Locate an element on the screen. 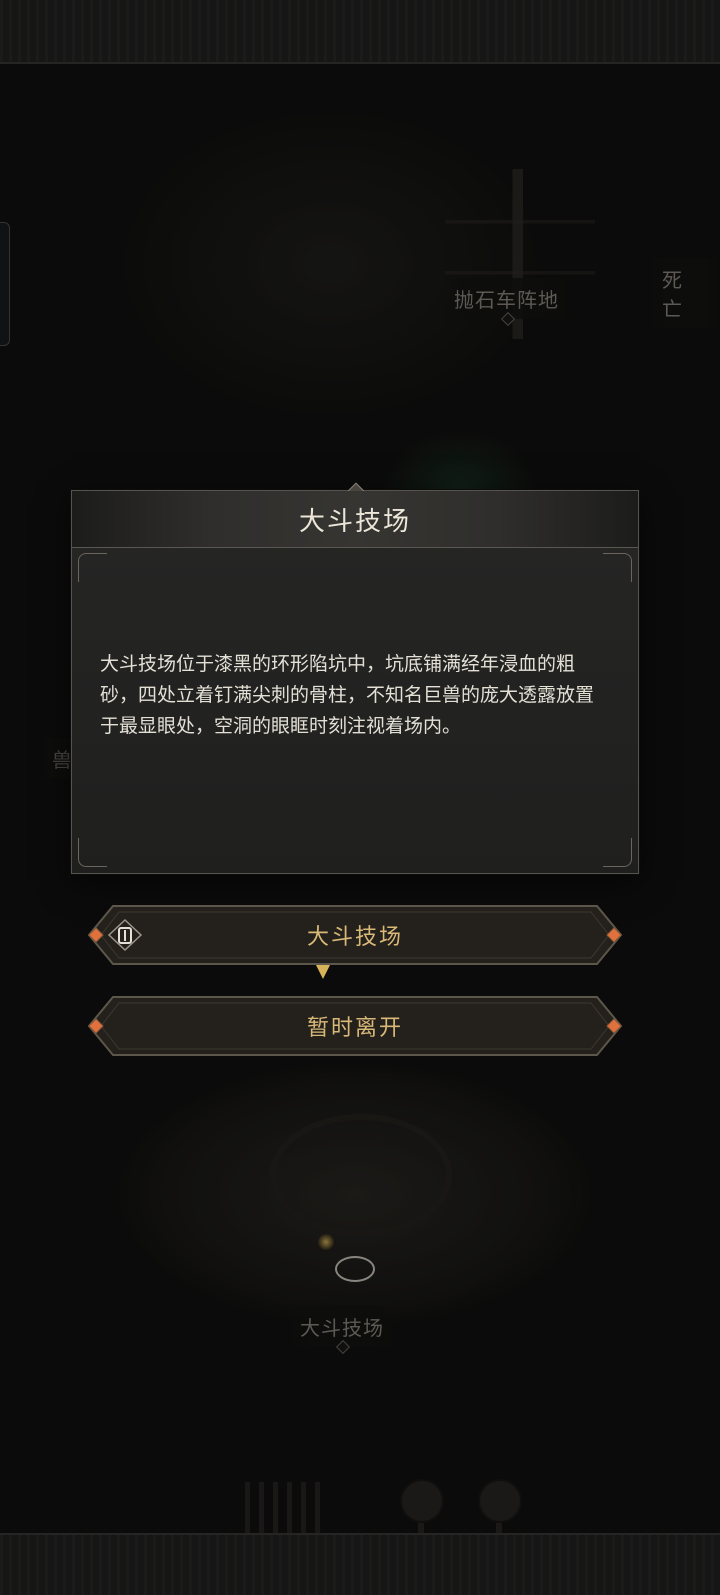  lantern-icon is located at coordinates (125, 935).